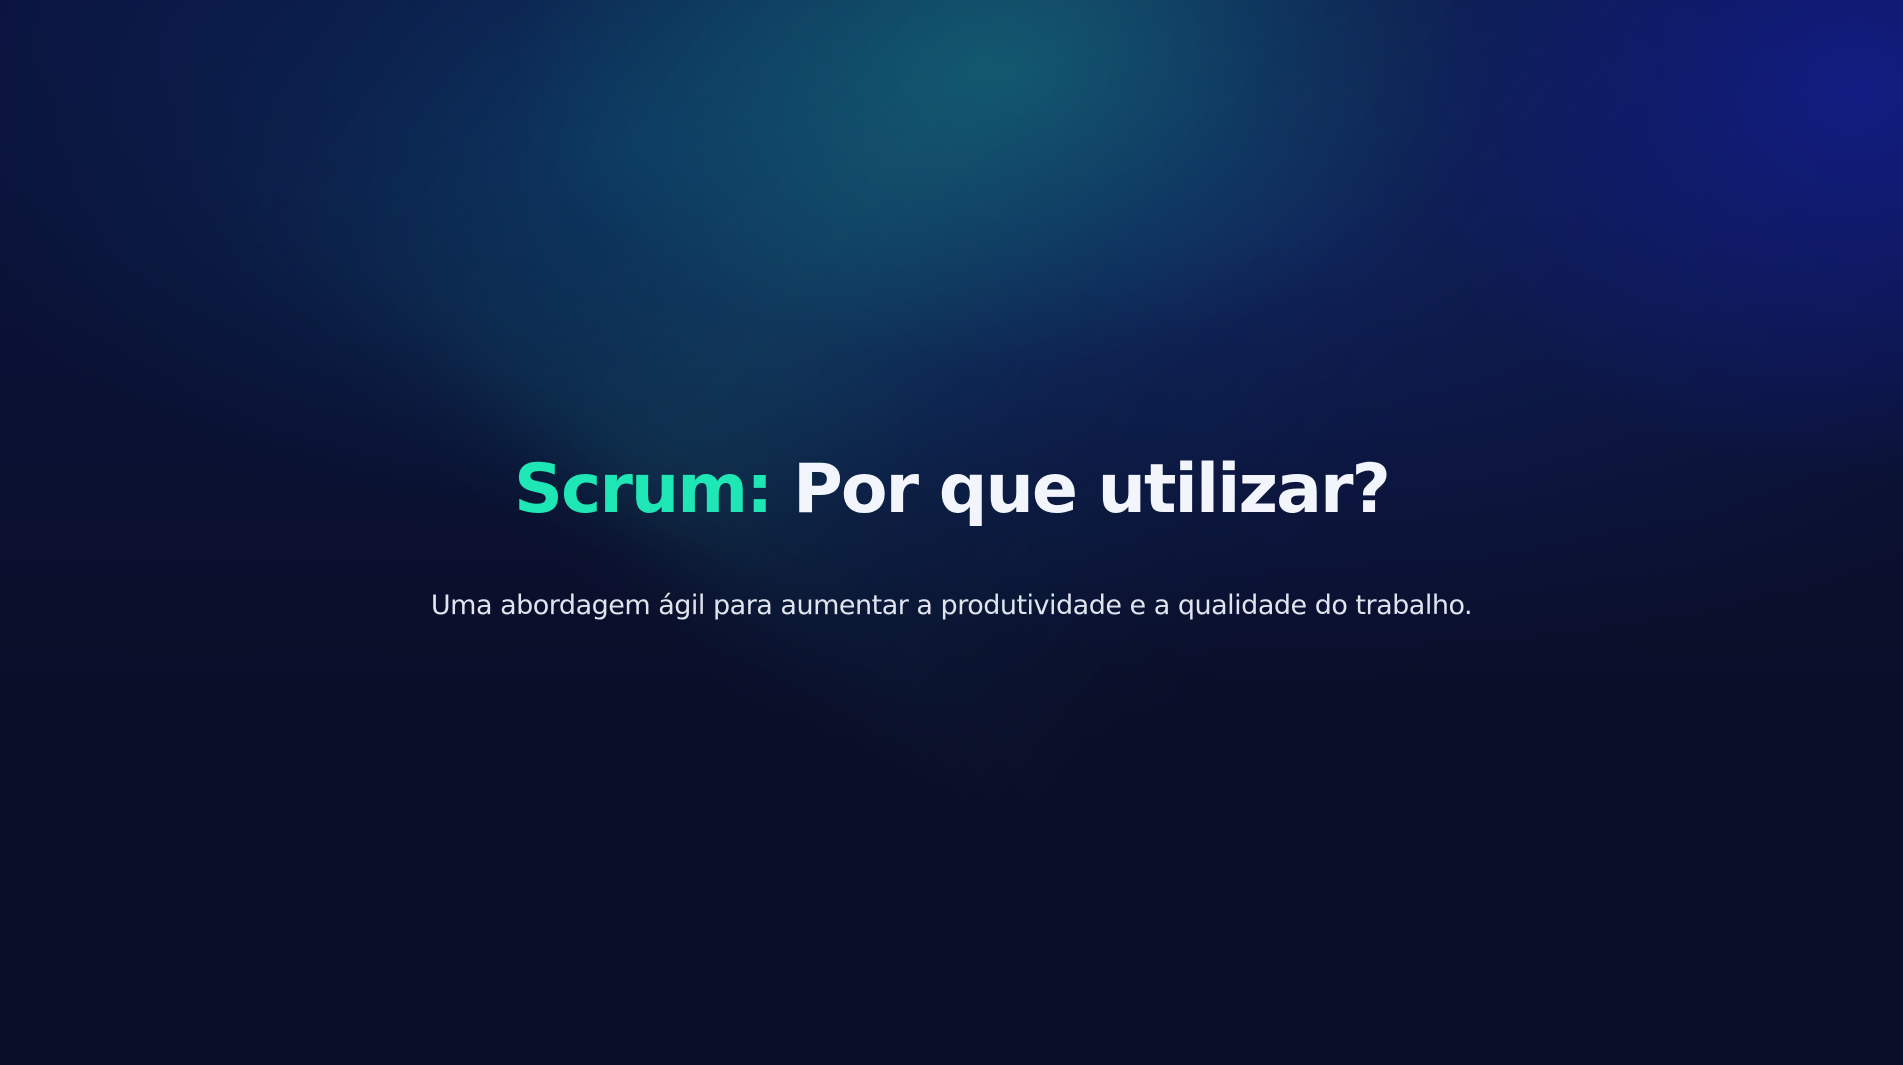 This screenshot has width=1903, height=1065. I want to click on slide-title: Scrum: Por que utilizar?, so click(951, 490).